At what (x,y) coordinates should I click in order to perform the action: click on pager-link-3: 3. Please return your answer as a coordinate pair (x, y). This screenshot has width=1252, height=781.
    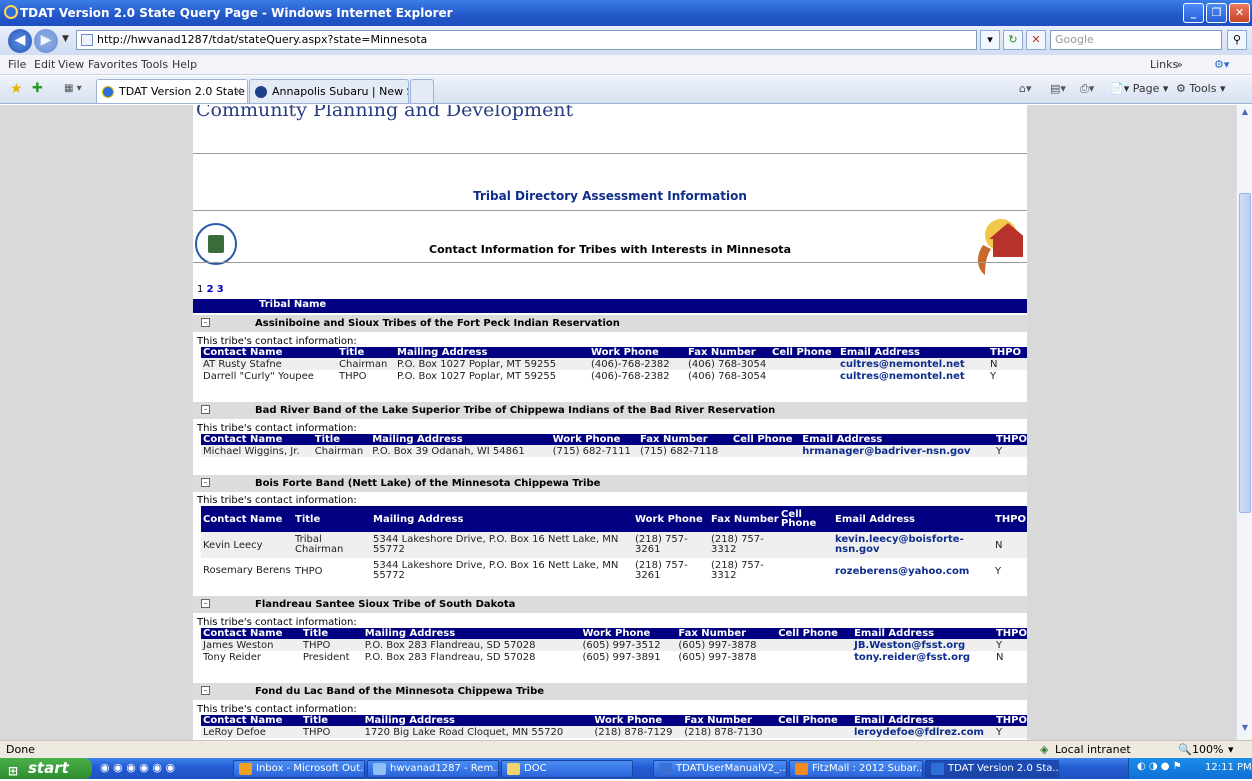
    Looking at the image, I should click on (220, 289).